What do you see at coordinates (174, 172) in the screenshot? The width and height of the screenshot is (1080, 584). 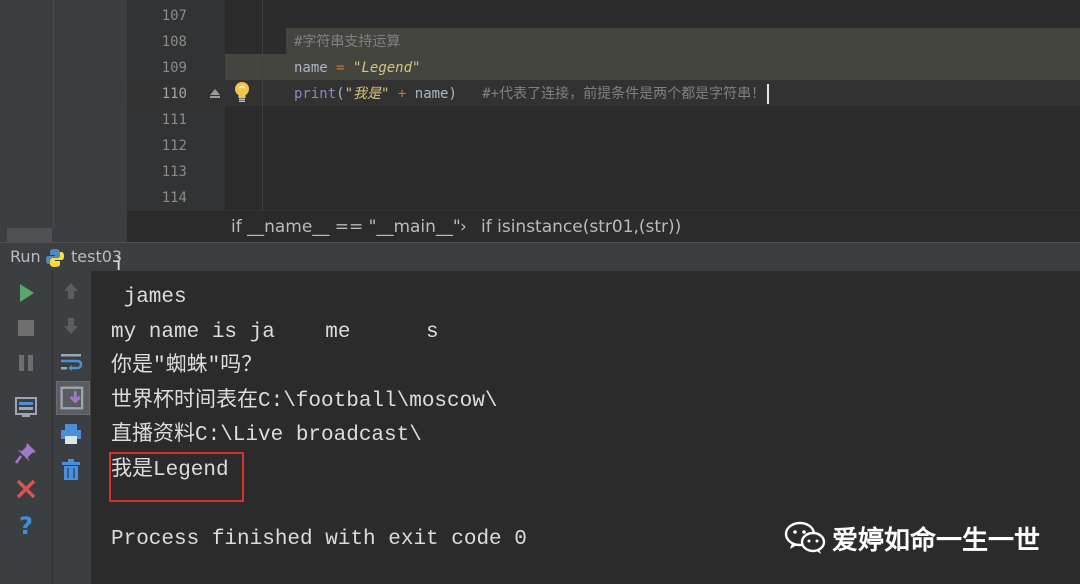 I see `line-number: 113` at bounding box center [174, 172].